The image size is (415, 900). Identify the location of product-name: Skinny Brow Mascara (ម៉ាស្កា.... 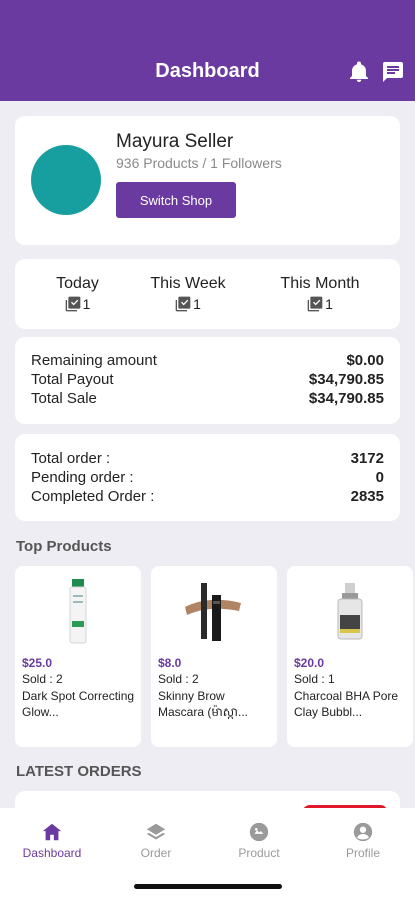
(203, 704).